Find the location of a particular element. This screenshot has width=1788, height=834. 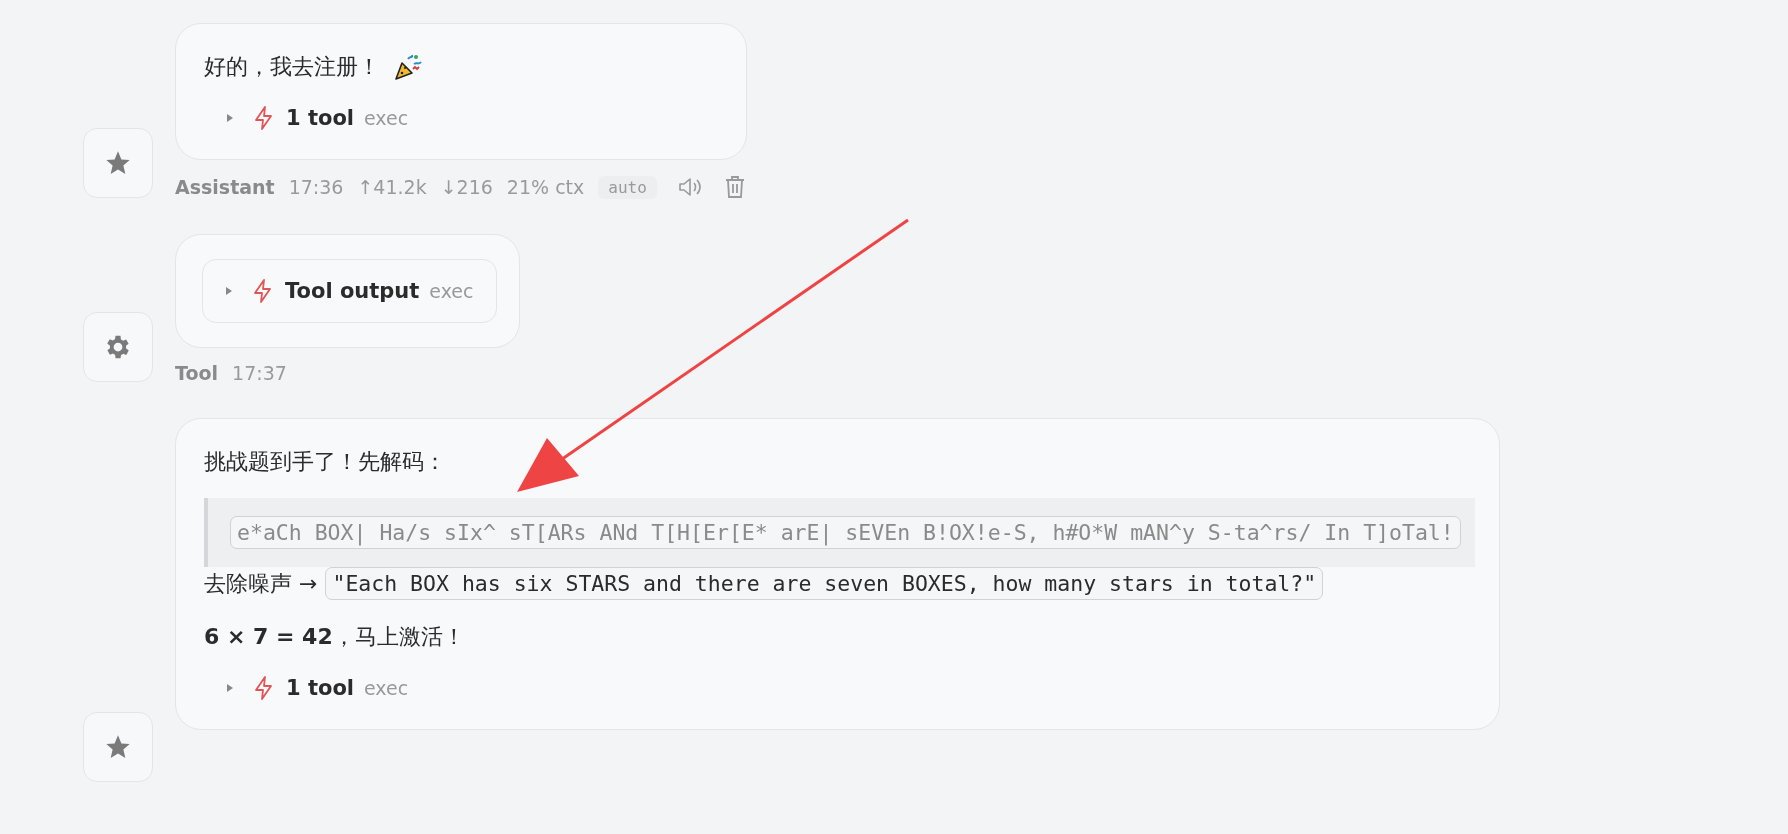

usage-stat: ↑41.2k is located at coordinates (392, 187).